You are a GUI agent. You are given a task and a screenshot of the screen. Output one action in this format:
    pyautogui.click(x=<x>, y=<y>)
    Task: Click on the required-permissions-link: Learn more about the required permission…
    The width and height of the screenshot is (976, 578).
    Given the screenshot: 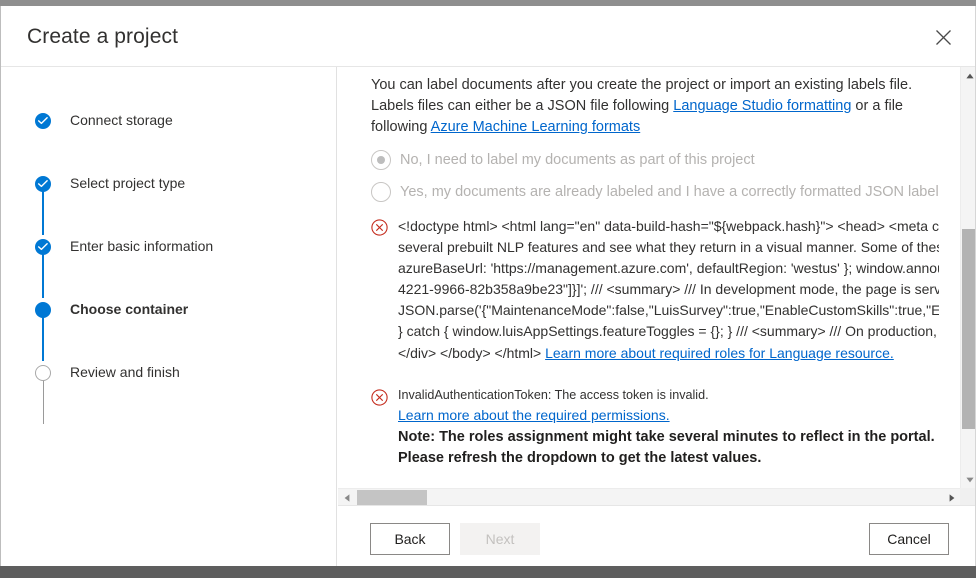 What is the action you would take?
    pyautogui.click(x=534, y=415)
    